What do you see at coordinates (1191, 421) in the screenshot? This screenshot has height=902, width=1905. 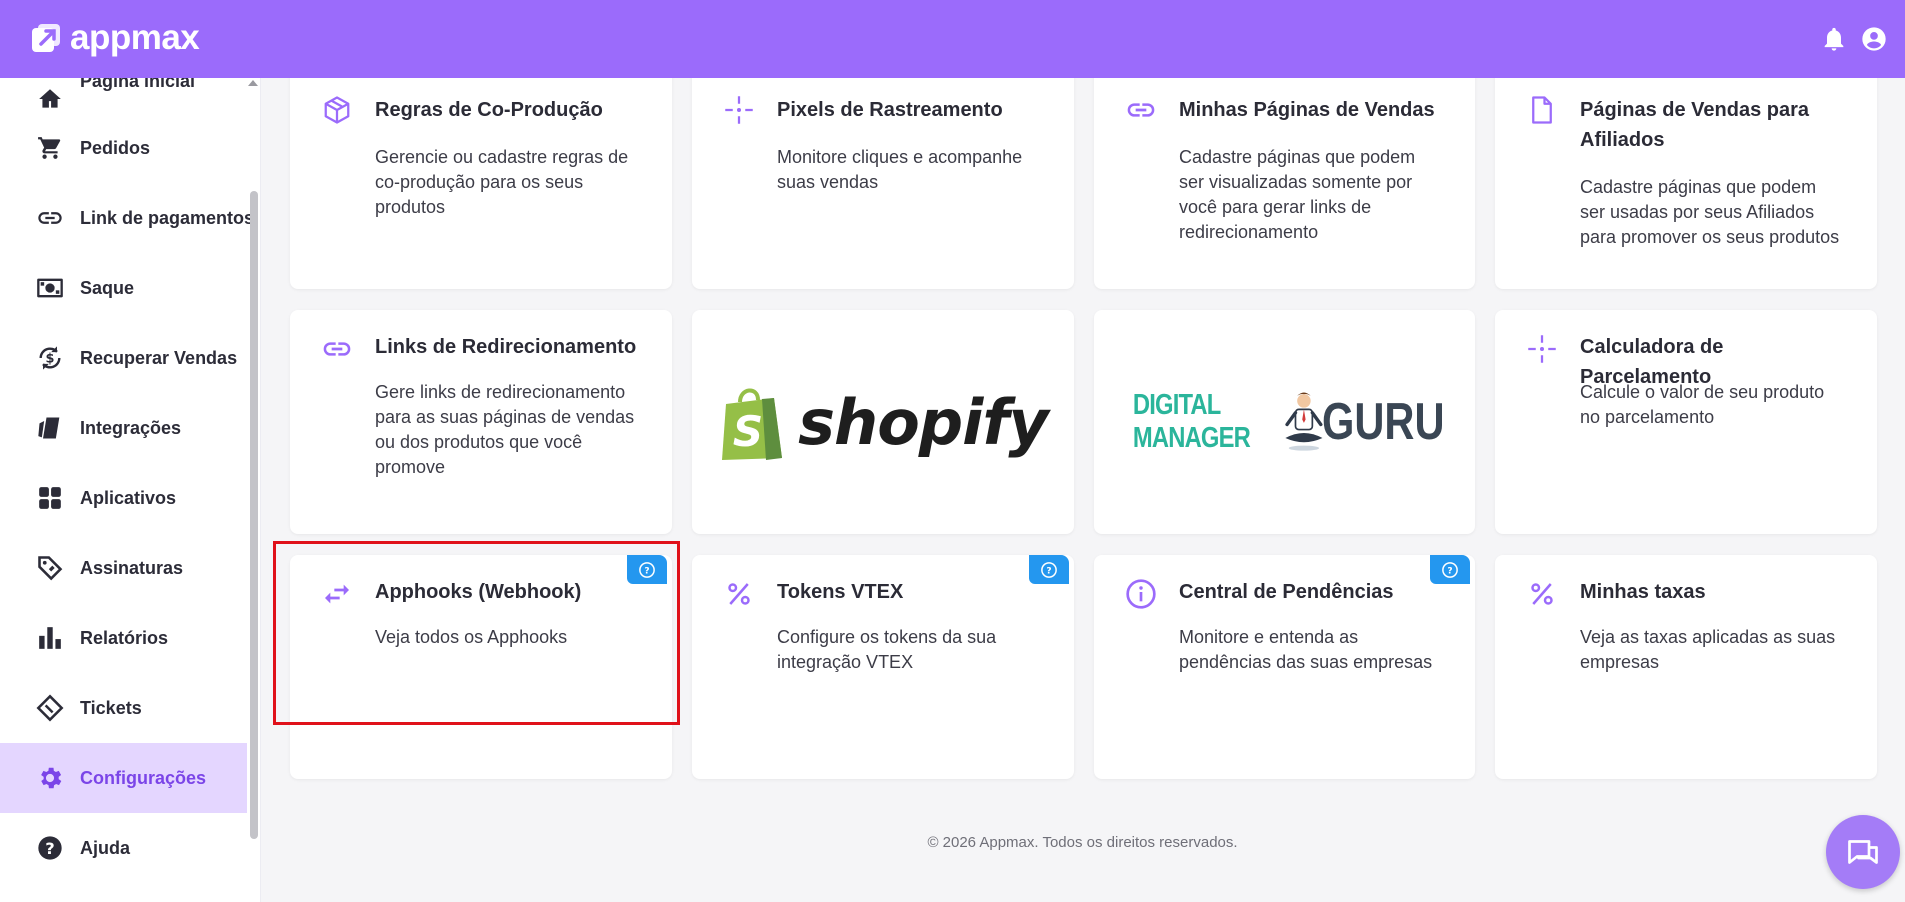 I see `guru-logo-text-left: DIGITAL MANAGER` at bounding box center [1191, 421].